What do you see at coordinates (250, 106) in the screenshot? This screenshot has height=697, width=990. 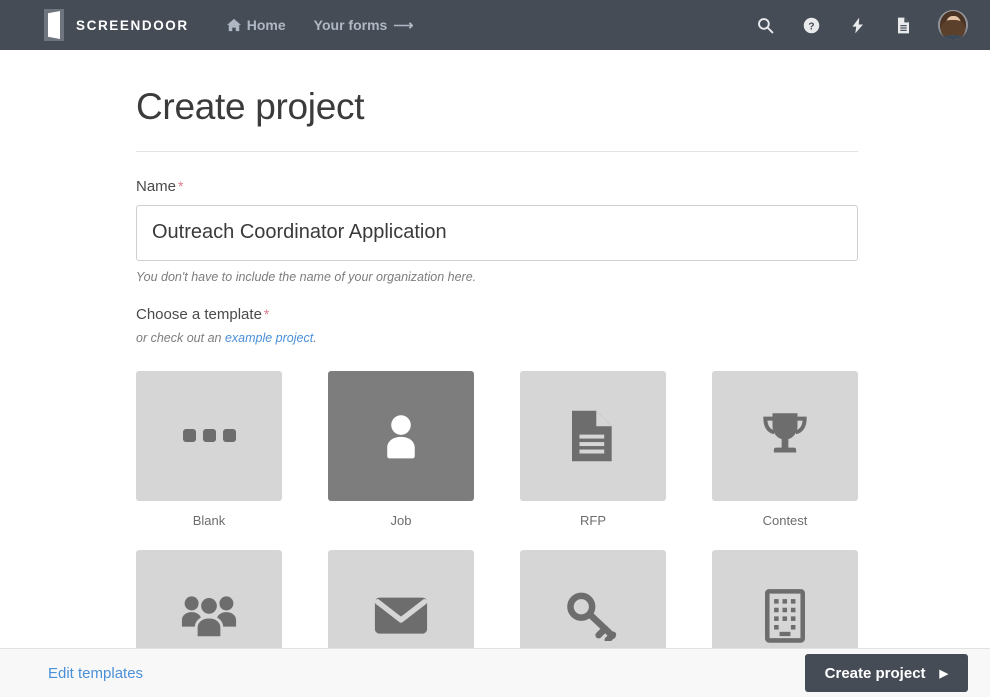 I see `page-title: Create project` at bounding box center [250, 106].